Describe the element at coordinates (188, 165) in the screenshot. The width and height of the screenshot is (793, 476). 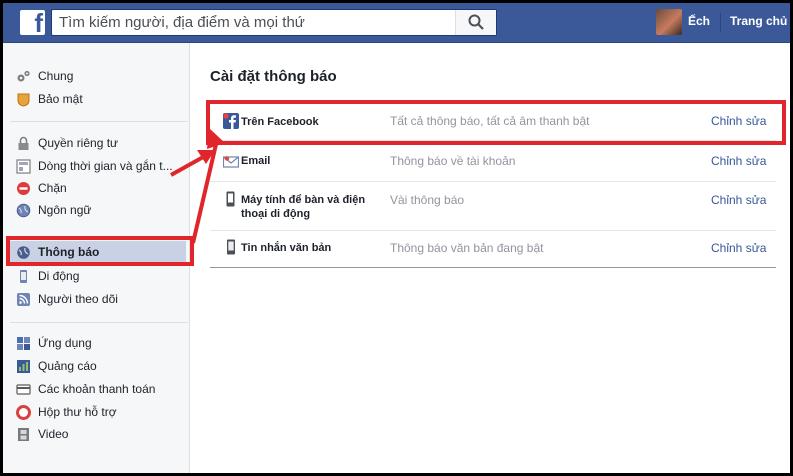
I see `arrow-line` at that location.